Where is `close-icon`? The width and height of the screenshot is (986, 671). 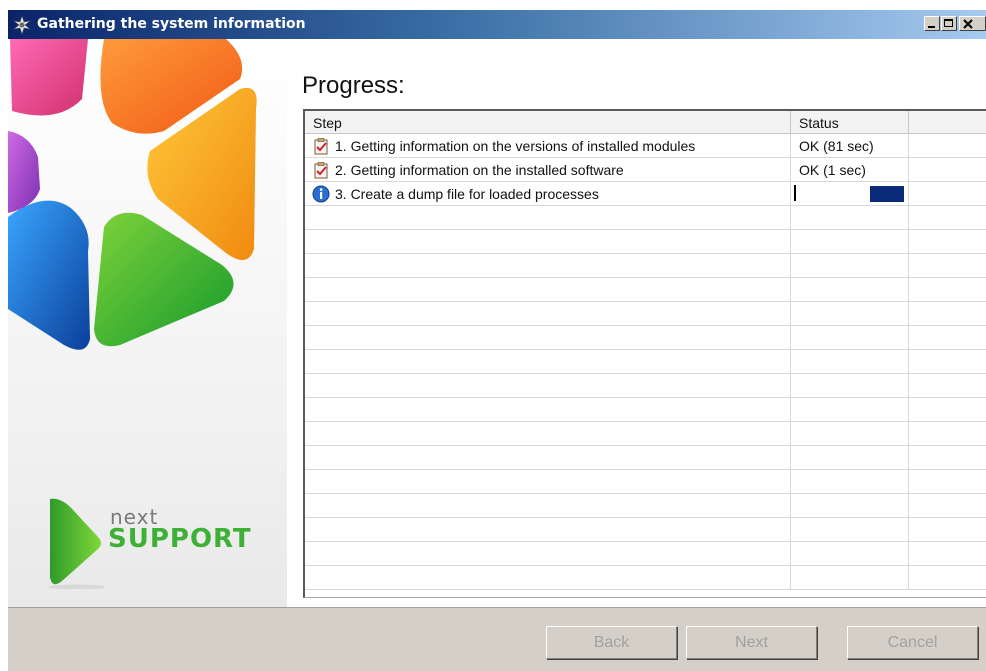
close-icon is located at coordinates (968, 24).